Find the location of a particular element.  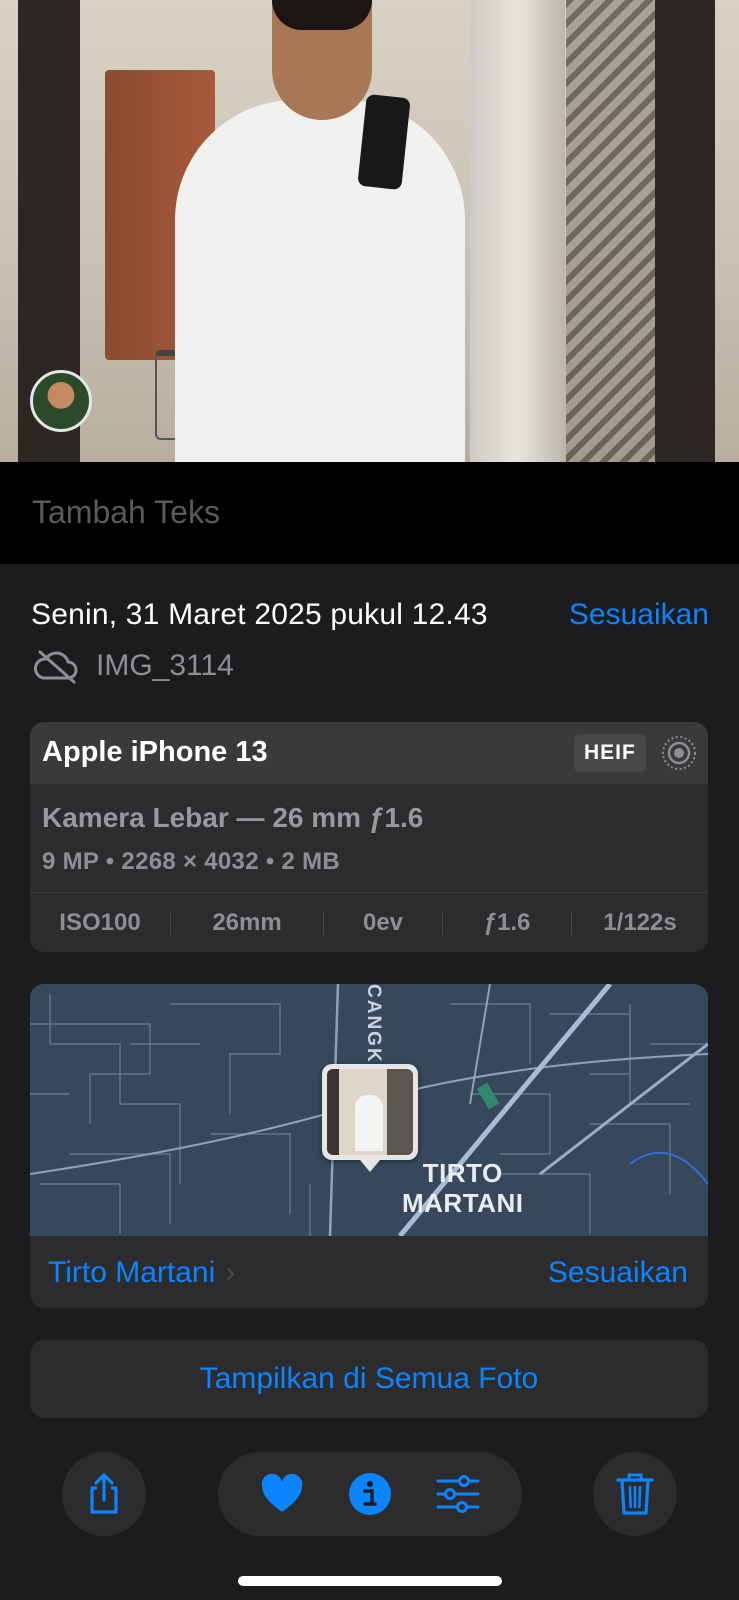

favorite-button is located at coordinates (282, 1494).